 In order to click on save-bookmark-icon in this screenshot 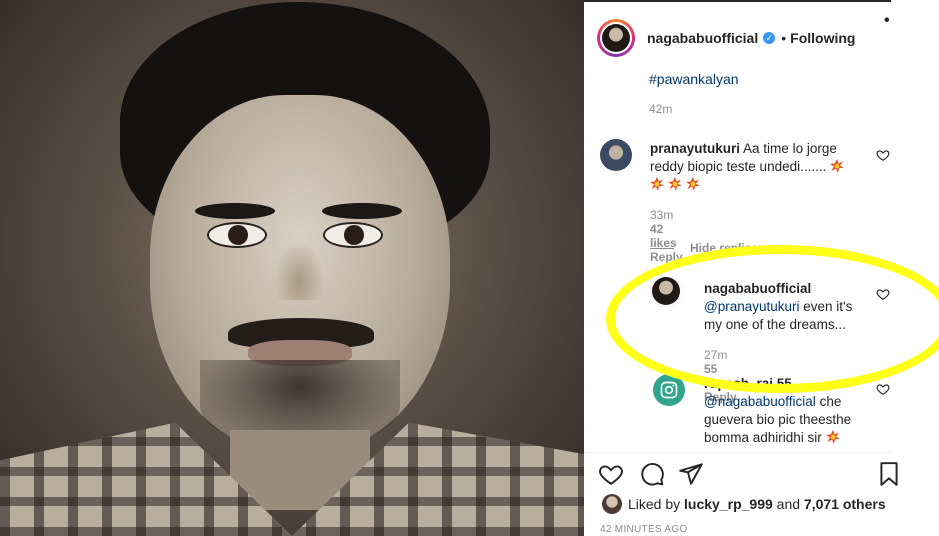, I will do `click(889, 474)`.